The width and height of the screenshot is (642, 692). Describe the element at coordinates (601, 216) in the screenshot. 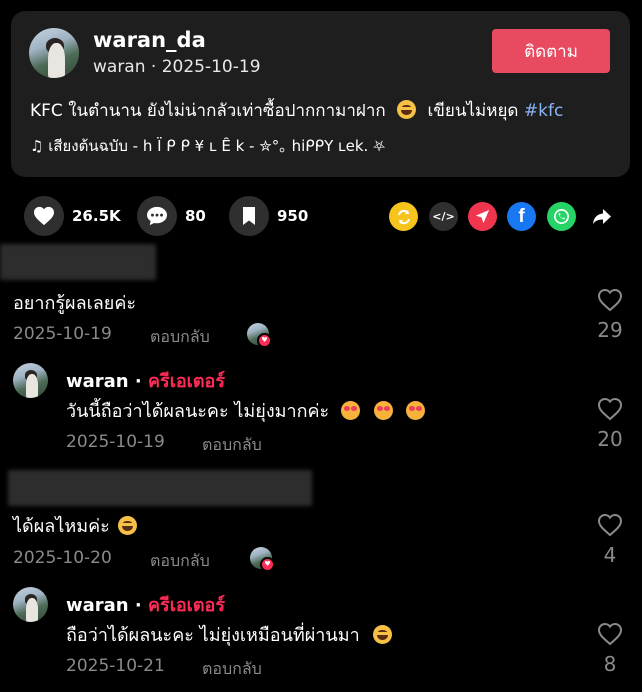

I see `share-arrow-icon` at that location.